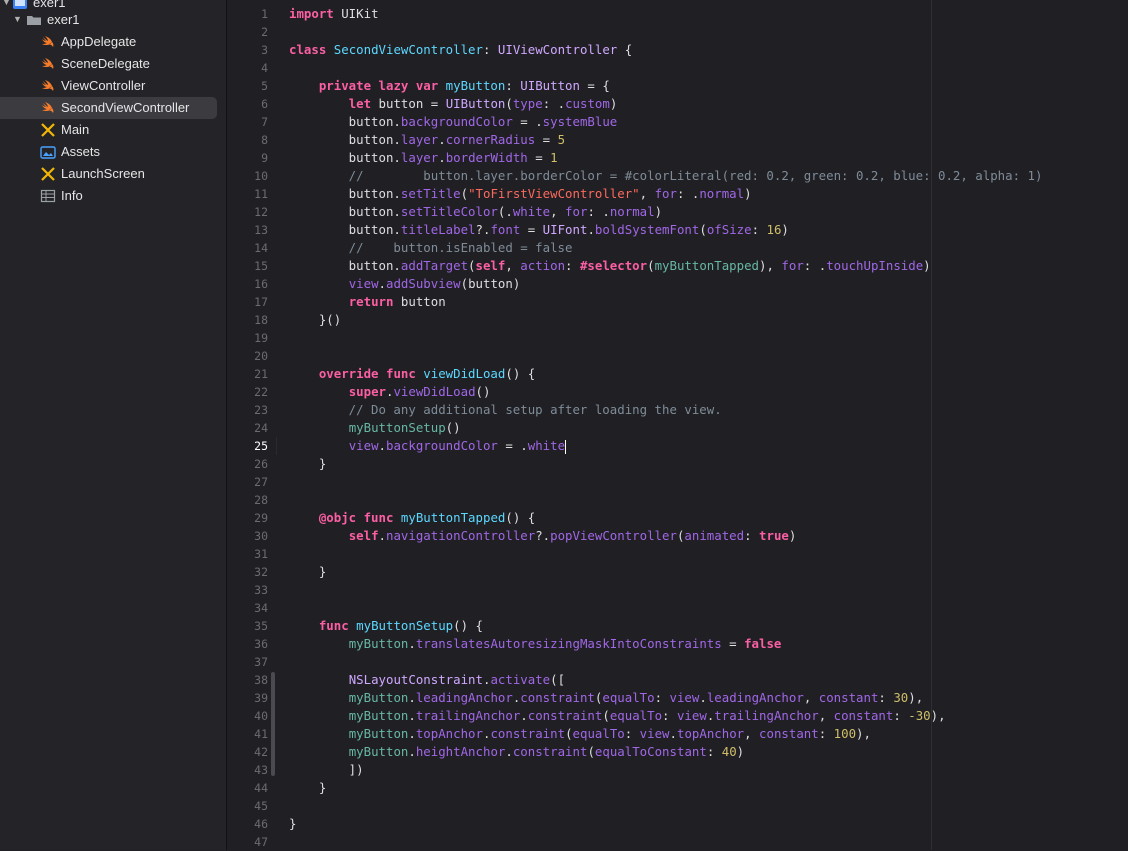  What do you see at coordinates (108, 108) in the screenshot?
I see `nav-item-secondviewcontroller: SecondViewController` at bounding box center [108, 108].